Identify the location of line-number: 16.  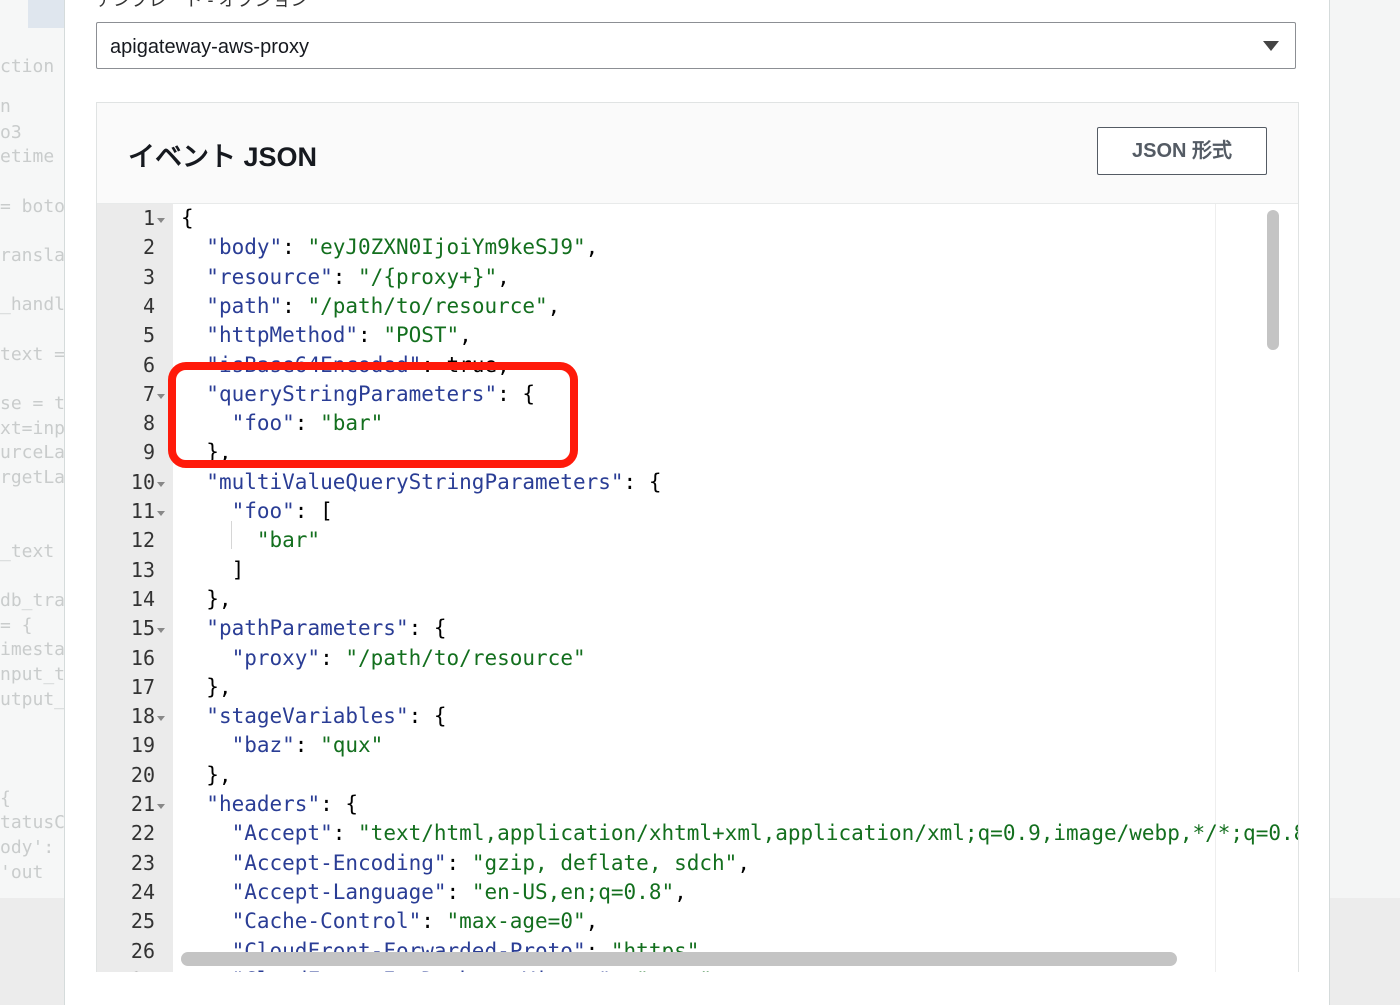
(142, 657).